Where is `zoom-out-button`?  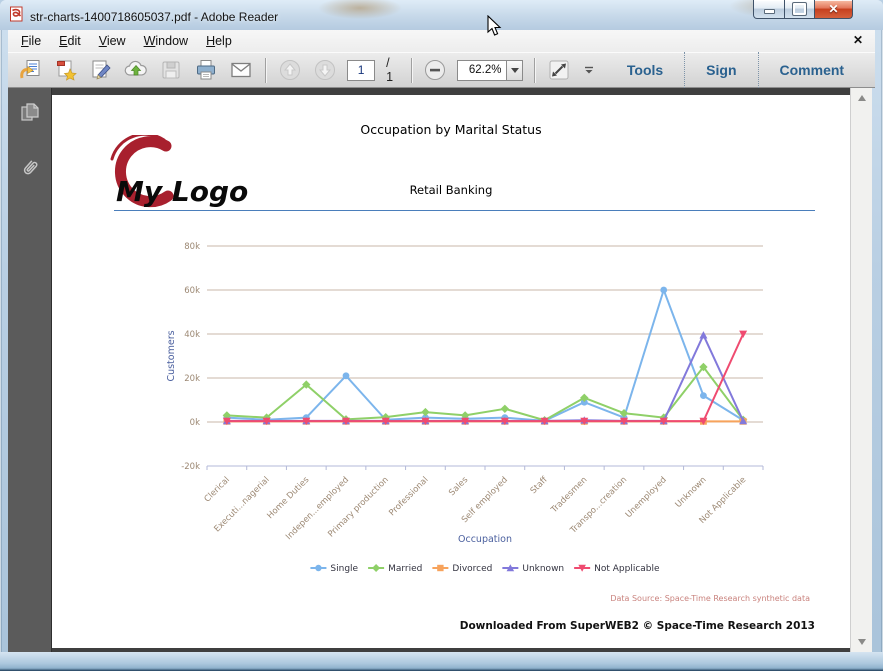 zoom-out-button is located at coordinates (435, 70).